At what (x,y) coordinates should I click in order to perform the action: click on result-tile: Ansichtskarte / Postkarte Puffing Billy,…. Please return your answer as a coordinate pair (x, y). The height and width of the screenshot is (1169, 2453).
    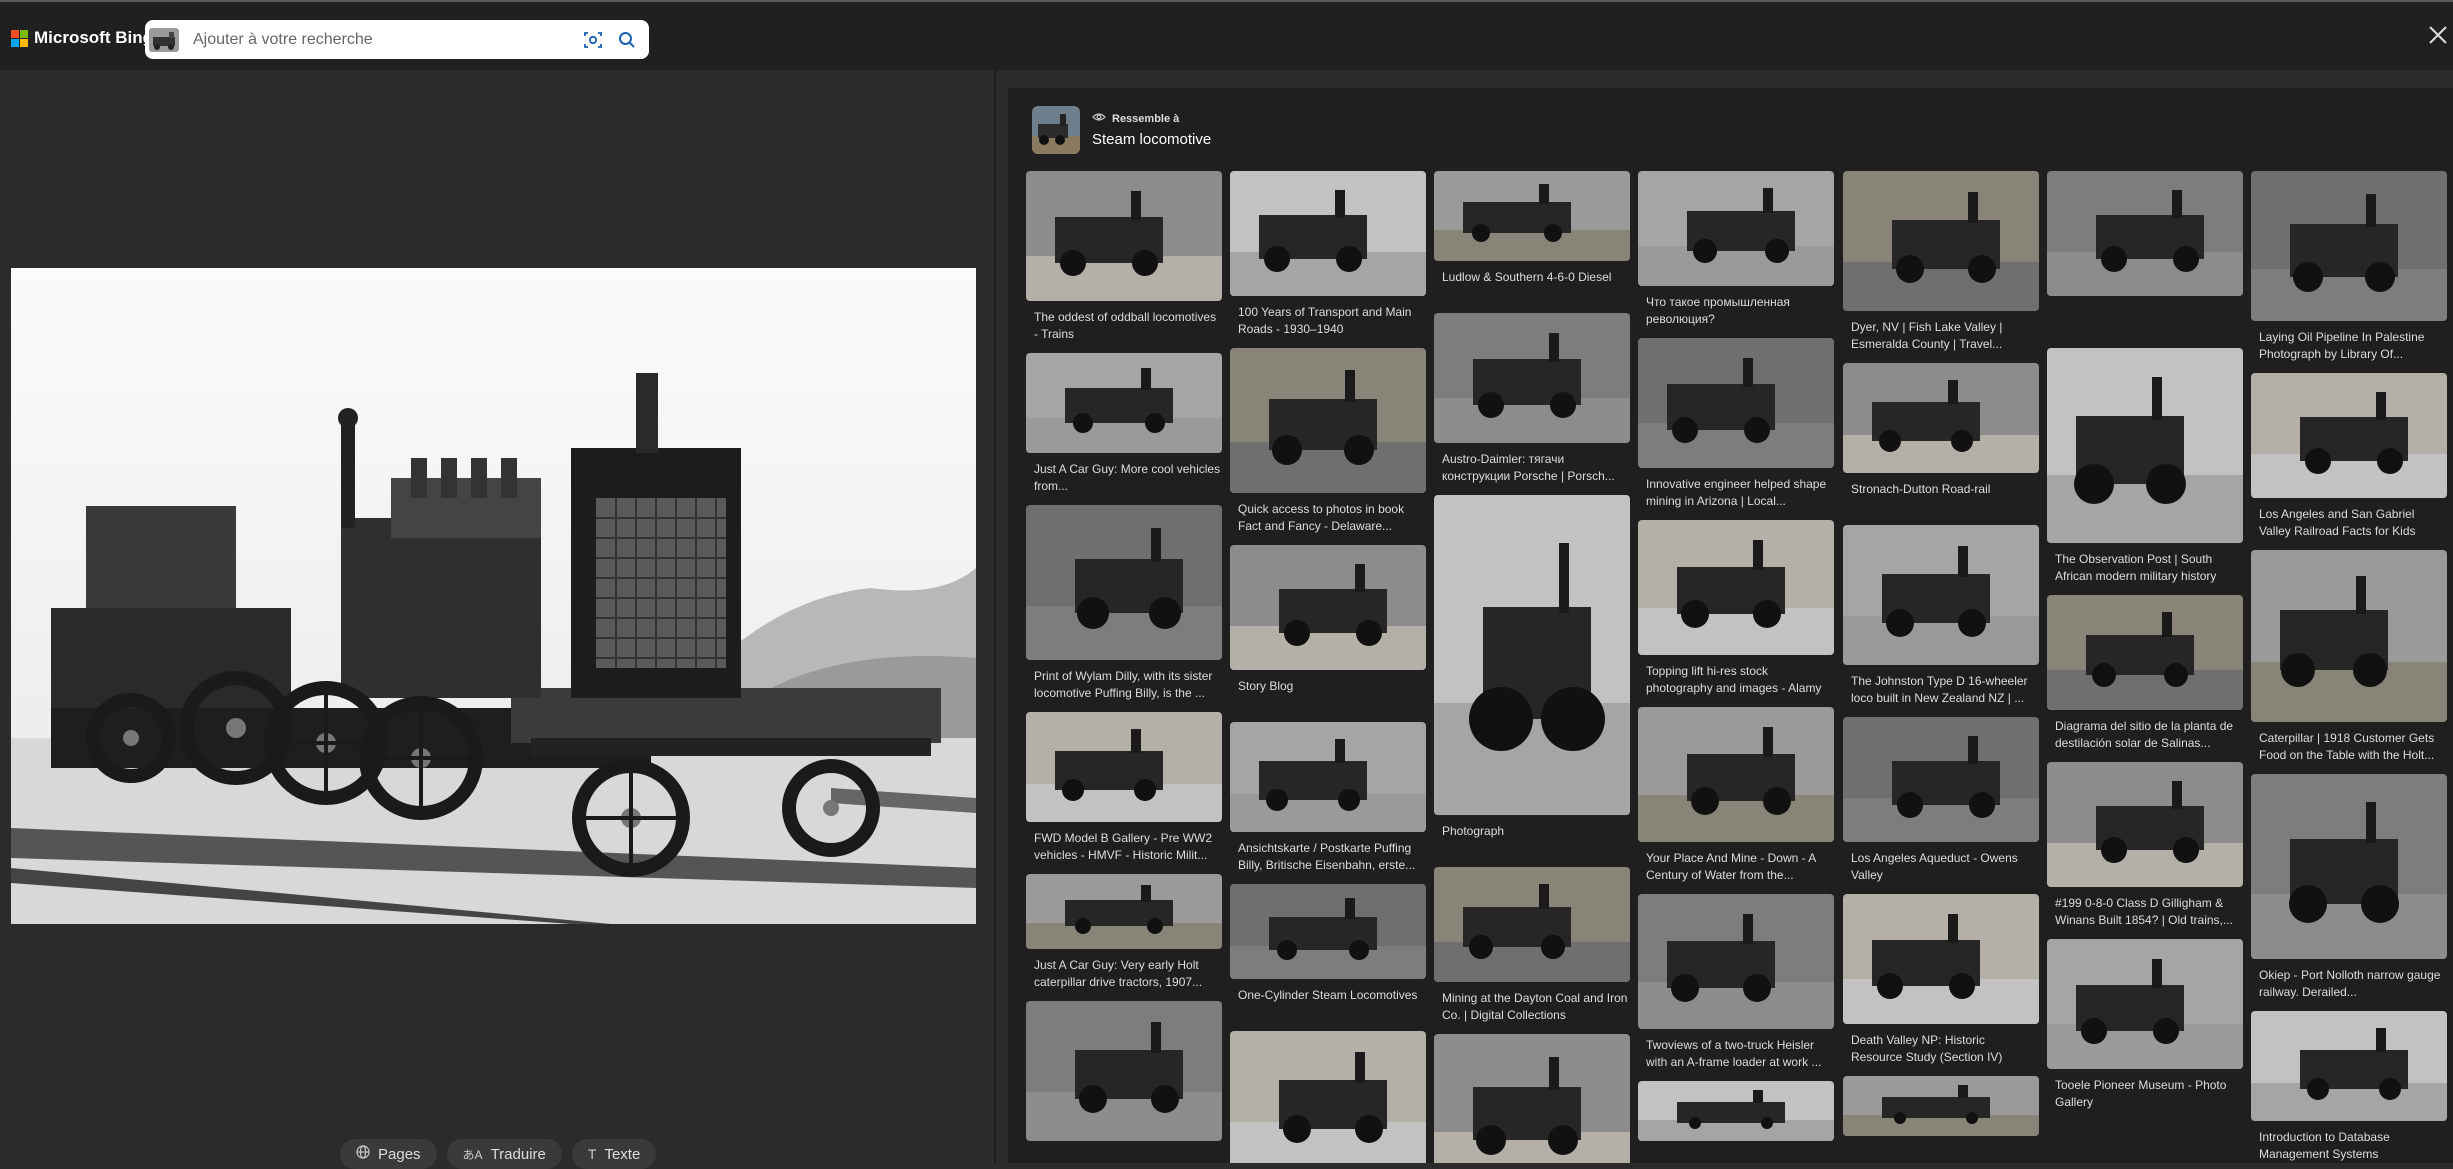
    Looking at the image, I should click on (1328, 798).